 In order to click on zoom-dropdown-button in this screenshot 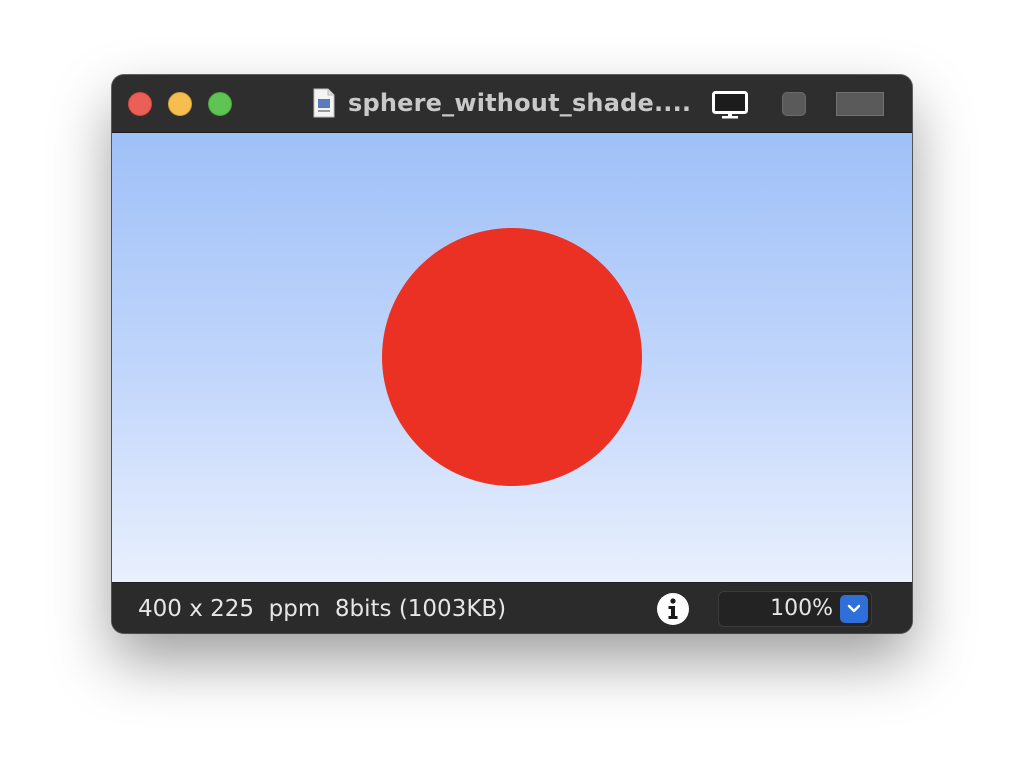, I will do `click(854, 609)`.